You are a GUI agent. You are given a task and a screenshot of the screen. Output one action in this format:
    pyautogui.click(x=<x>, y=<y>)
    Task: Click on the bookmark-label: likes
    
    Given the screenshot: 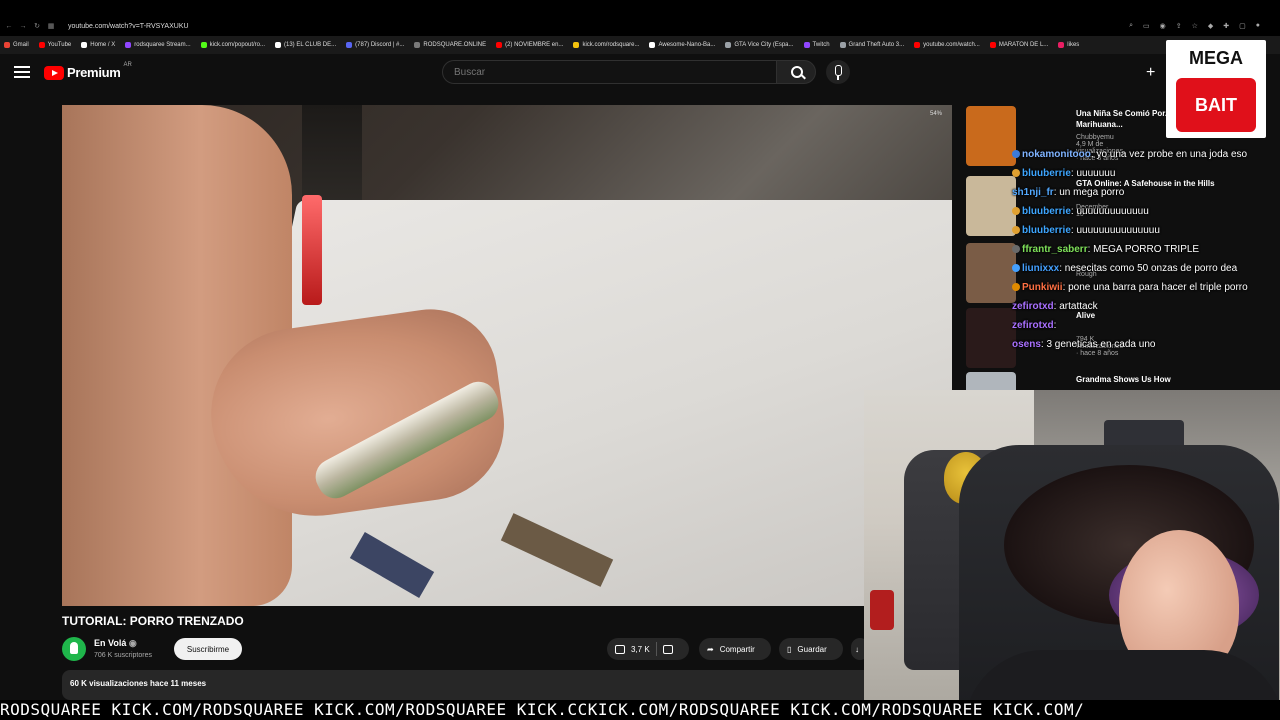 What is the action you would take?
    pyautogui.click(x=1073, y=45)
    